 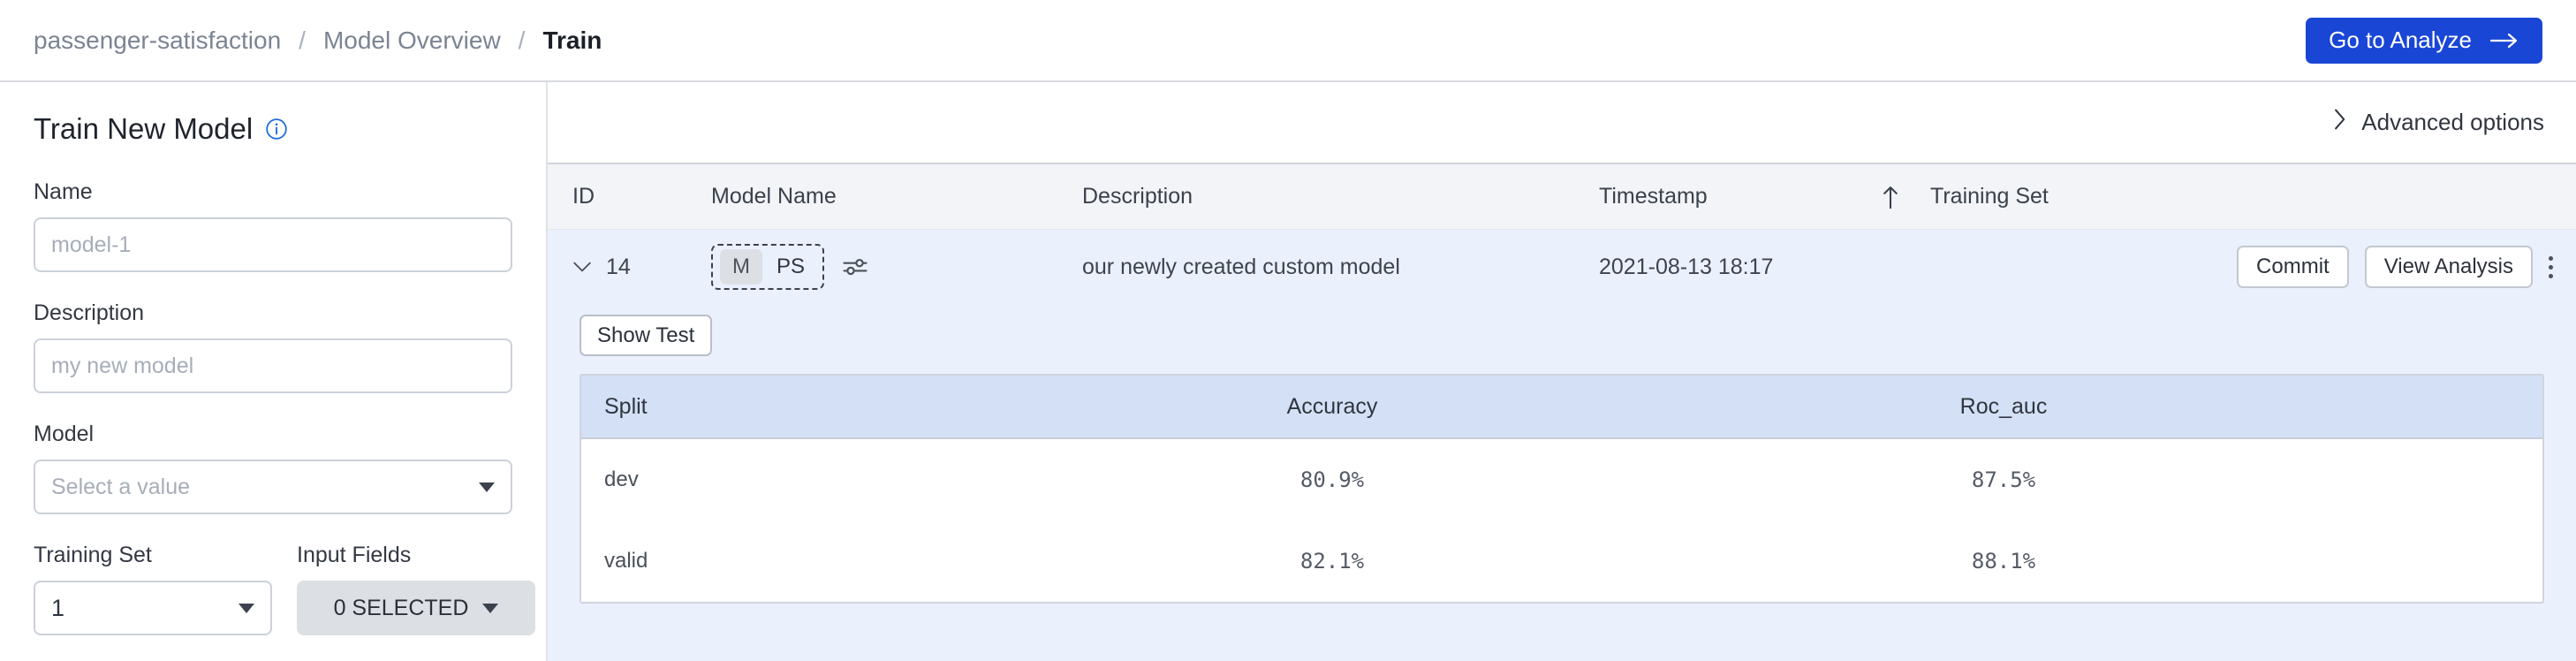 I want to click on row-actions-cell: Commit View Analysis, so click(x=2406, y=267).